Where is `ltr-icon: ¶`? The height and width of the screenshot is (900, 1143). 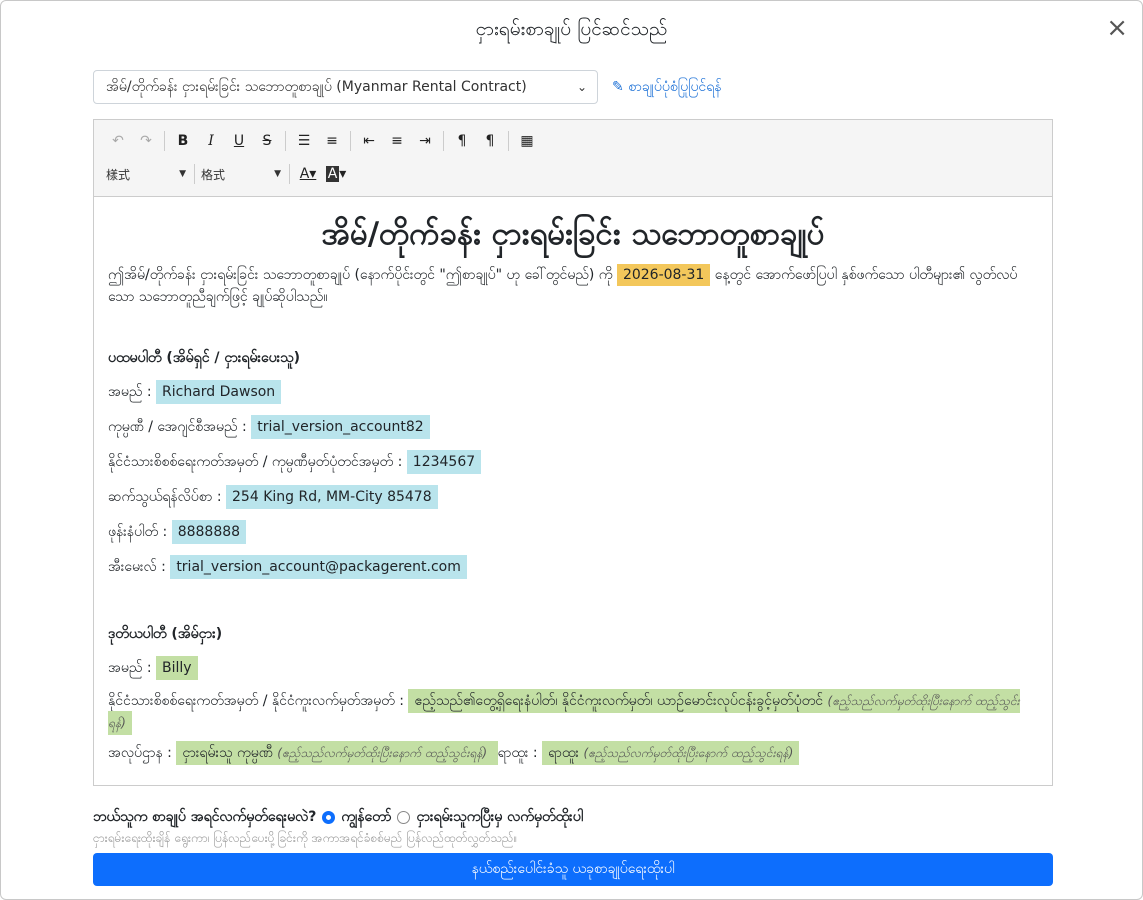
ltr-icon: ¶ is located at coordinates (462, 141).